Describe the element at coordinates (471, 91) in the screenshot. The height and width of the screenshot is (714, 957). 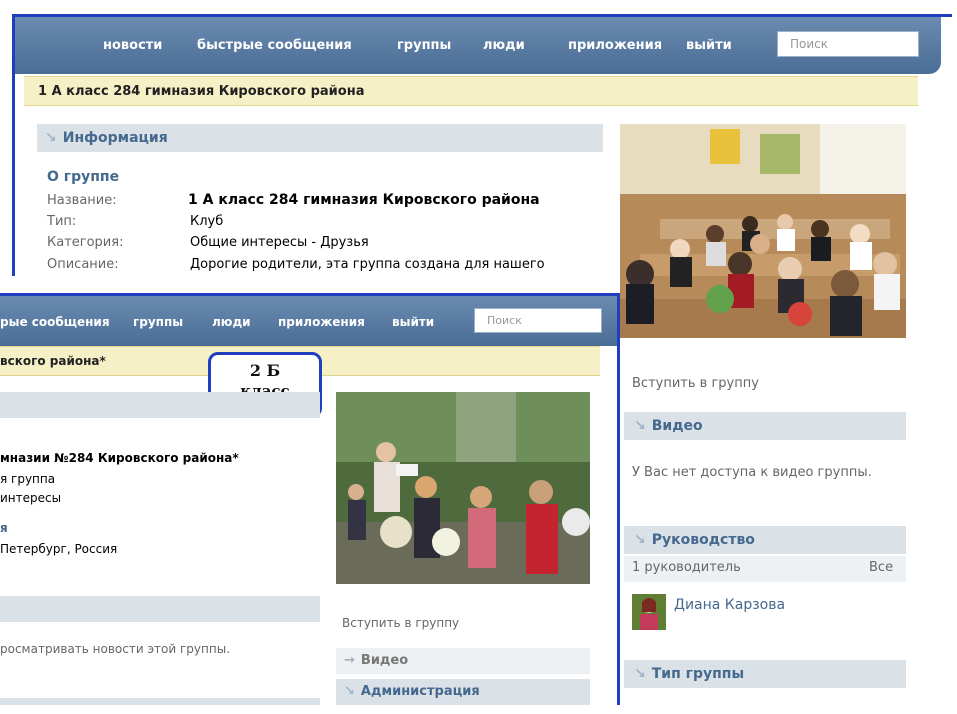
I see `page-title-bar: 1 А класс 284 гимназия Кировского района` at that location.